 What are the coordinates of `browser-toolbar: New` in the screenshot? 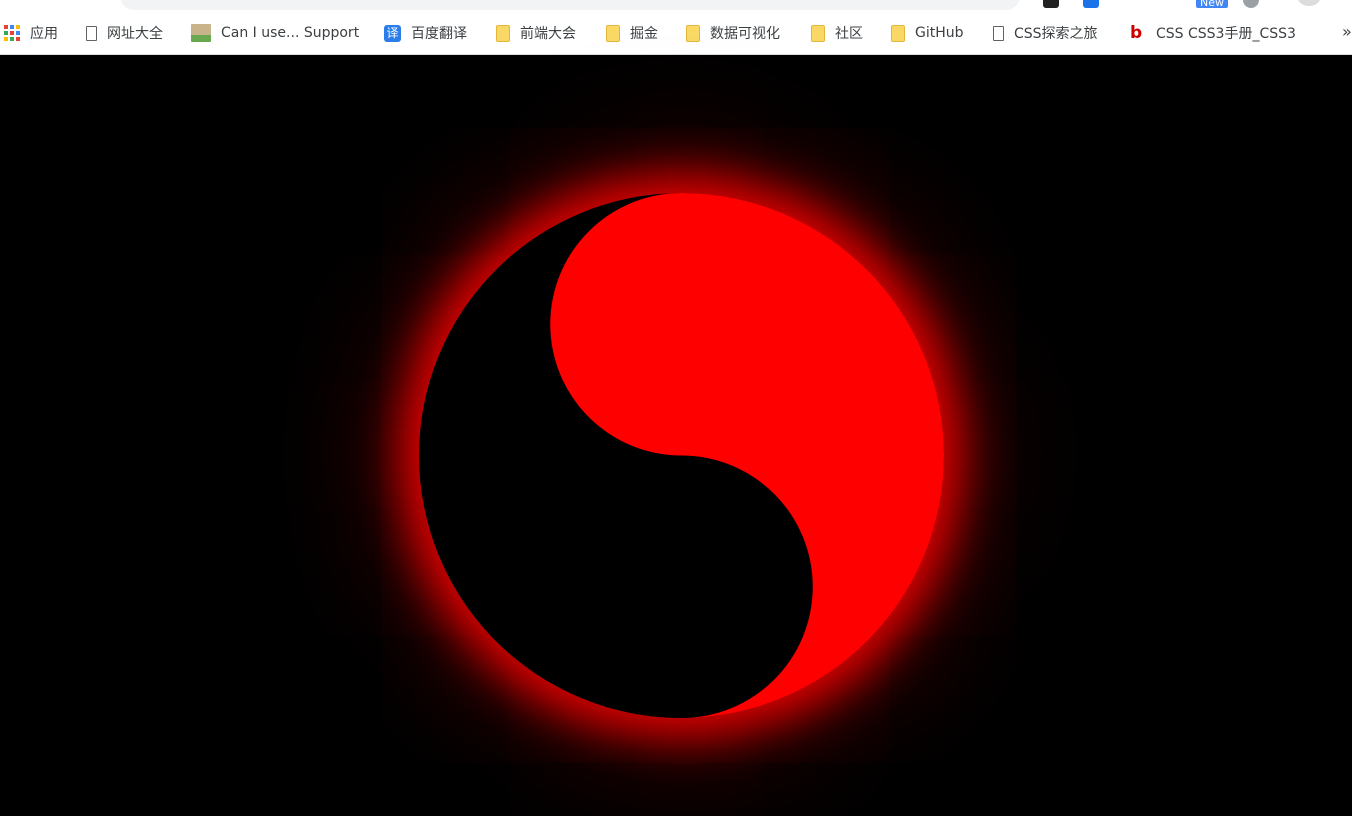 It's located at (676, 6).